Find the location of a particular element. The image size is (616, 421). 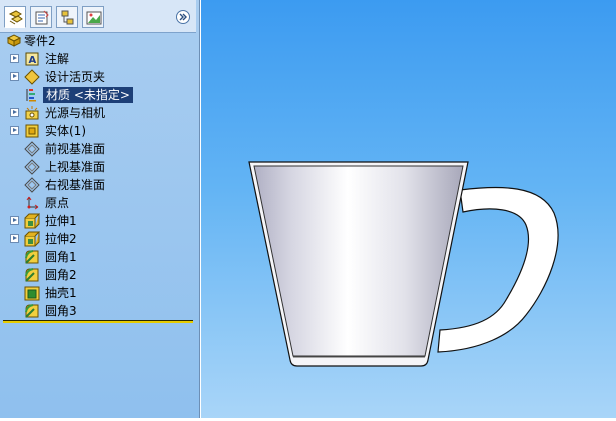

tree-item-label: 拉伸1 is located at coordinates (61, 221).